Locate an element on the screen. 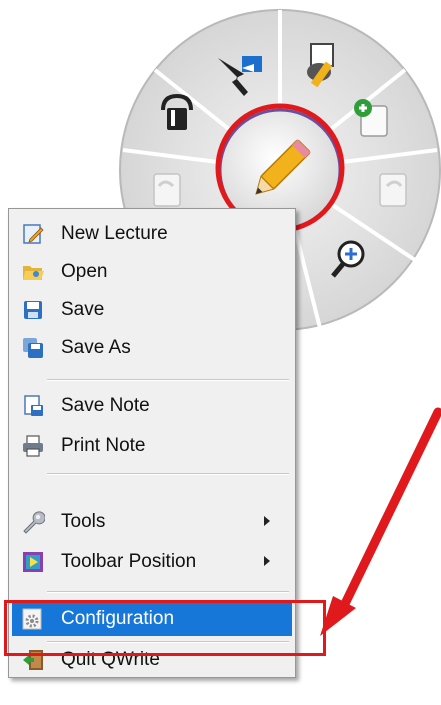 This screenshot has width=441, height=705. wrench-icon is located at coordinates (33, 522).